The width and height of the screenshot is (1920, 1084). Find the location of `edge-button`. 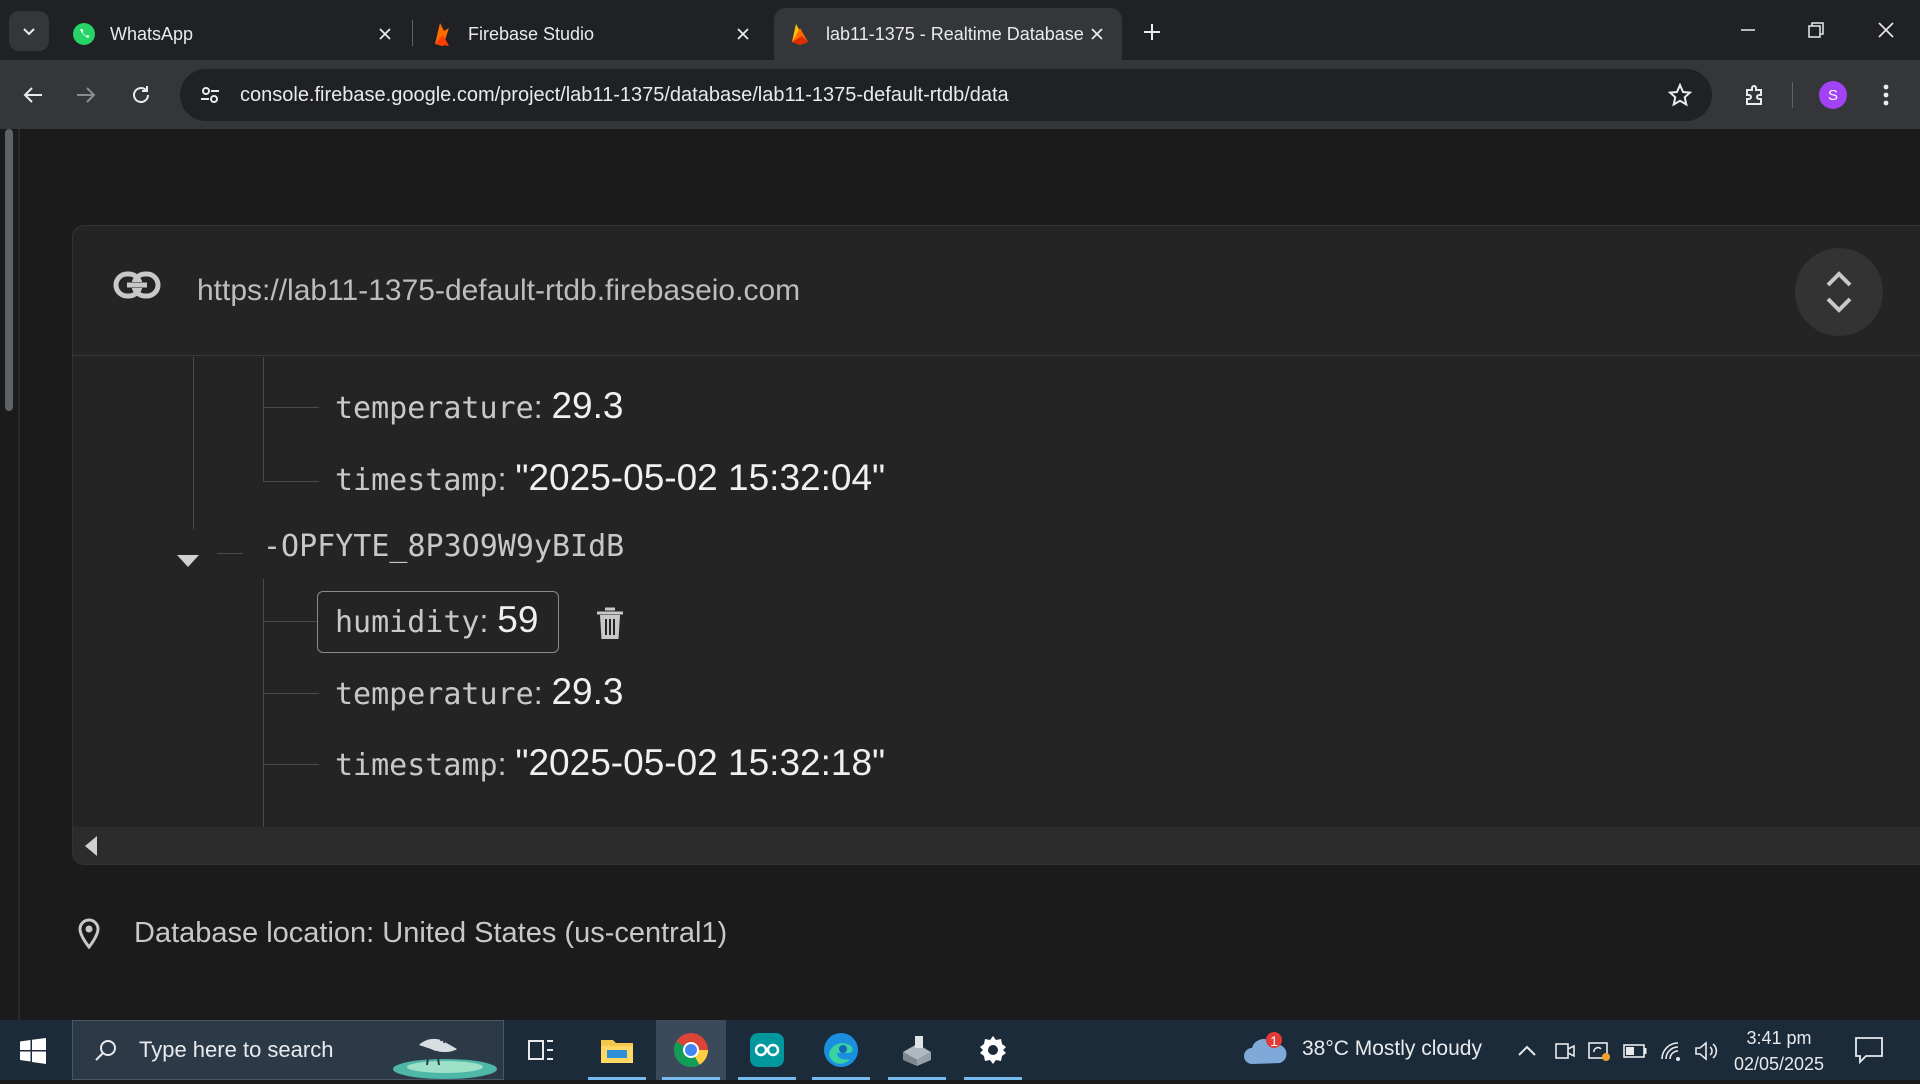

edge-button is located at coordinates (841, 1050).